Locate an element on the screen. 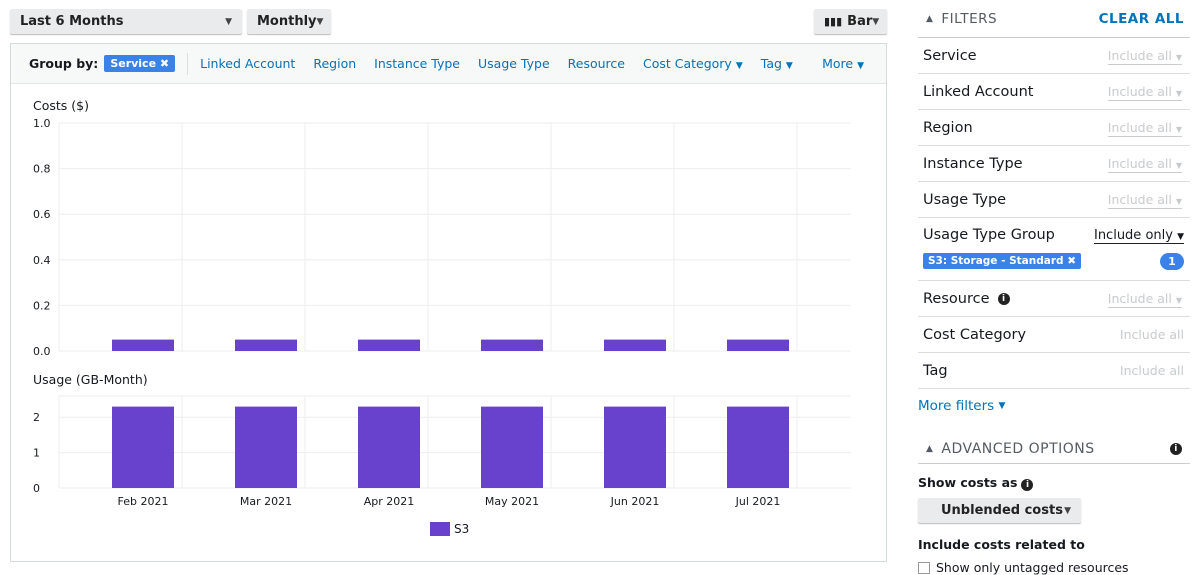 The image size is (1200, 575). date-range-dropdown: Last 6 Months ▼ is located at coordinates (126, 21).